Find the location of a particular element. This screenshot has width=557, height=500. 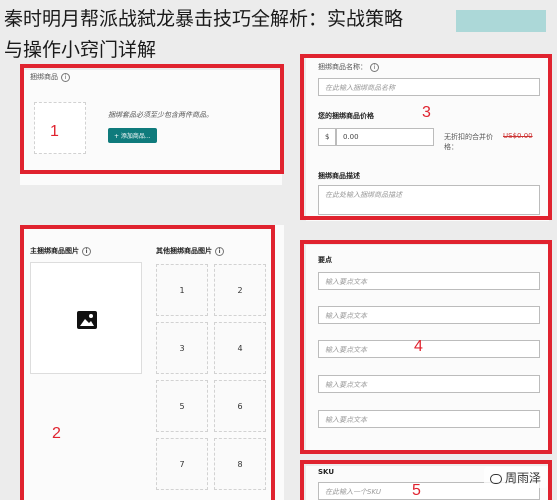

headline: 秦时明月帮派战弑龙暴击技巧全解析：实战策略 与操作小窍门详解 is located at coordinates (280, 35).